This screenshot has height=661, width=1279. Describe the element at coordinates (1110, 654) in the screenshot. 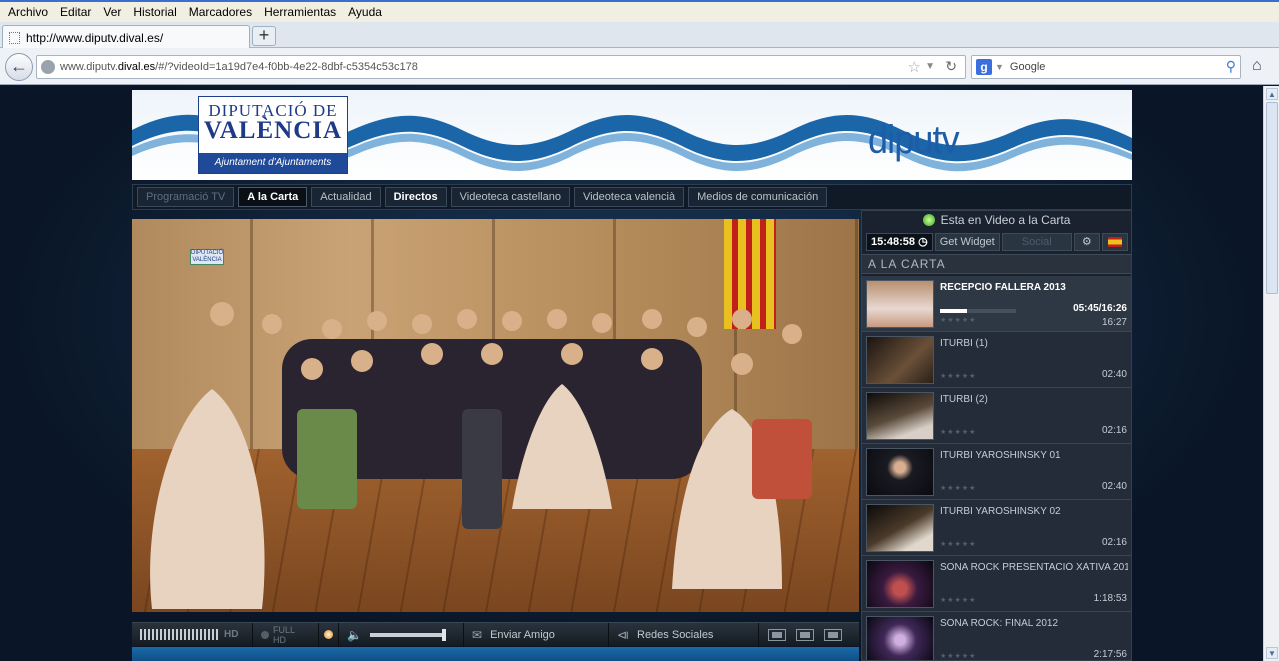

I see `video-duration: 2:17:56` at that location.